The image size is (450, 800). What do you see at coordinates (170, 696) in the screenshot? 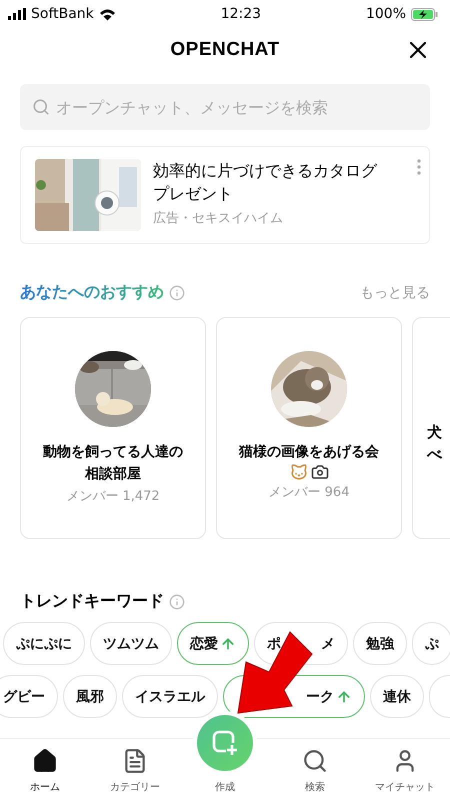
I see `keyword-chip: イスラエル` at bounding box center [170, 696].